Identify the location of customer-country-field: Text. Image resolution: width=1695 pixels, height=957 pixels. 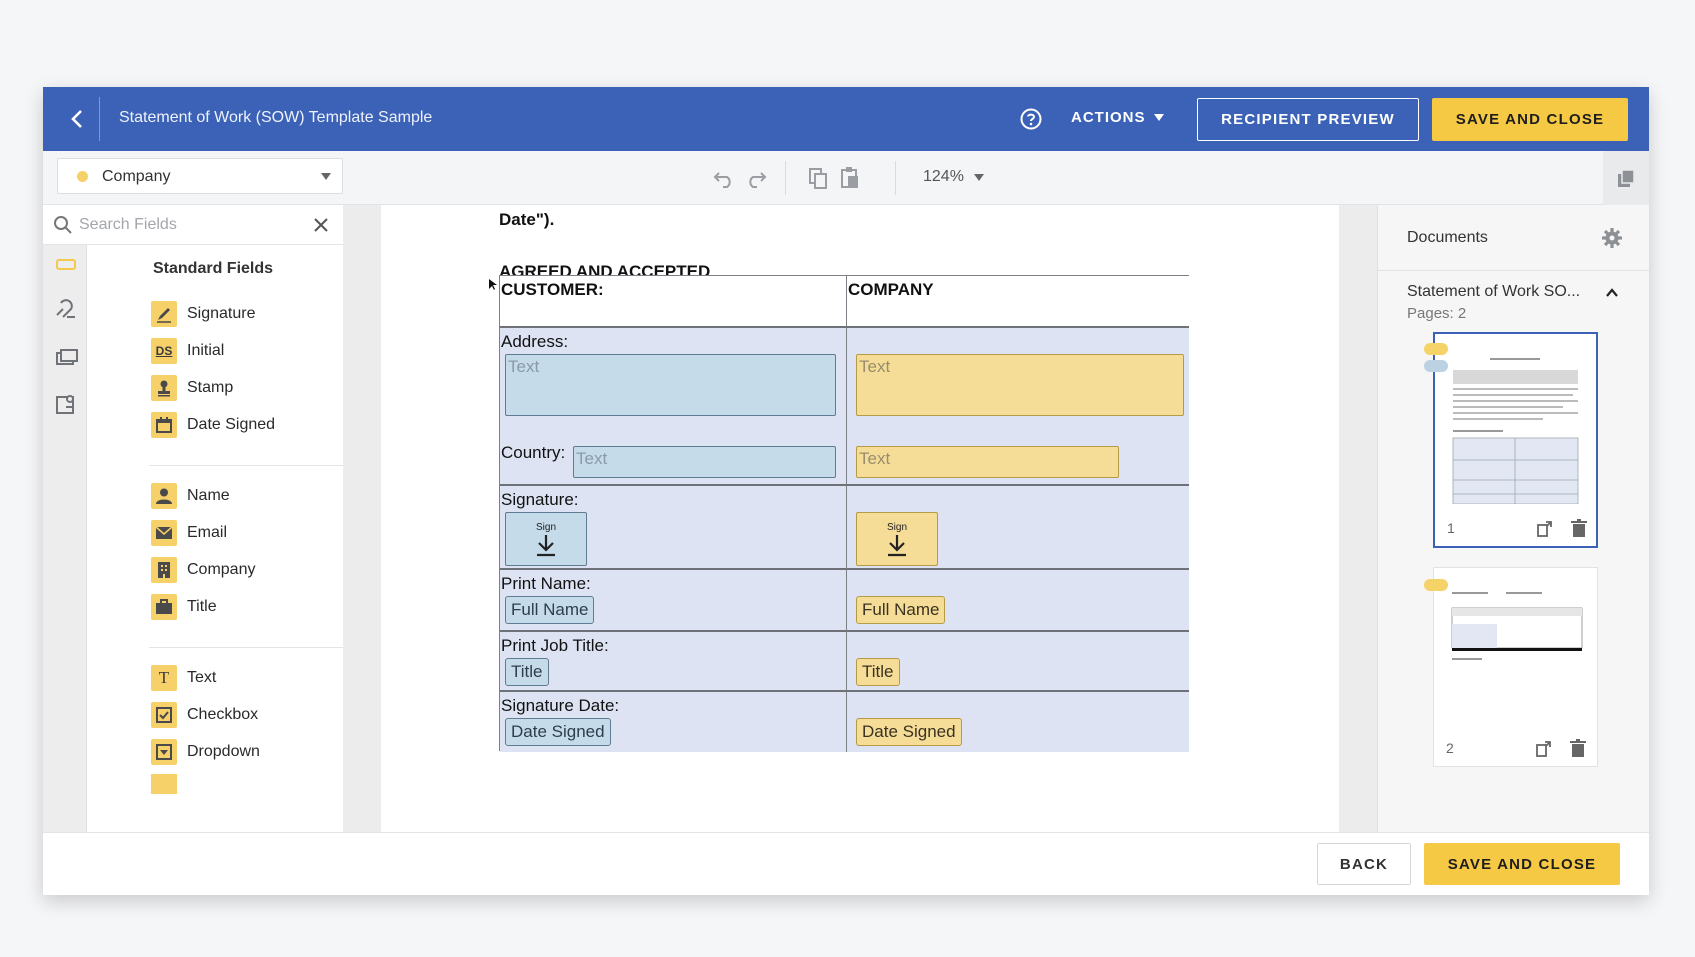
(704, 462).